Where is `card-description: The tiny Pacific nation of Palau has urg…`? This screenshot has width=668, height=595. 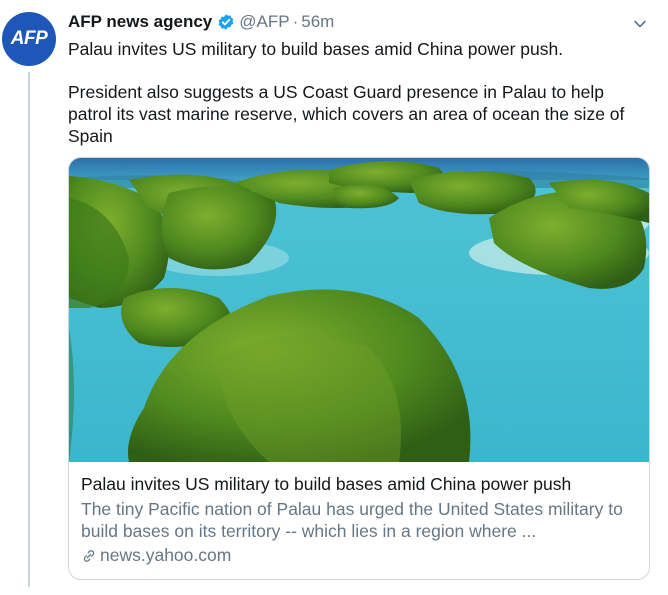
card-description: The tiny Pacific nation of Palau has urg… is located at coordinates (352, 520).